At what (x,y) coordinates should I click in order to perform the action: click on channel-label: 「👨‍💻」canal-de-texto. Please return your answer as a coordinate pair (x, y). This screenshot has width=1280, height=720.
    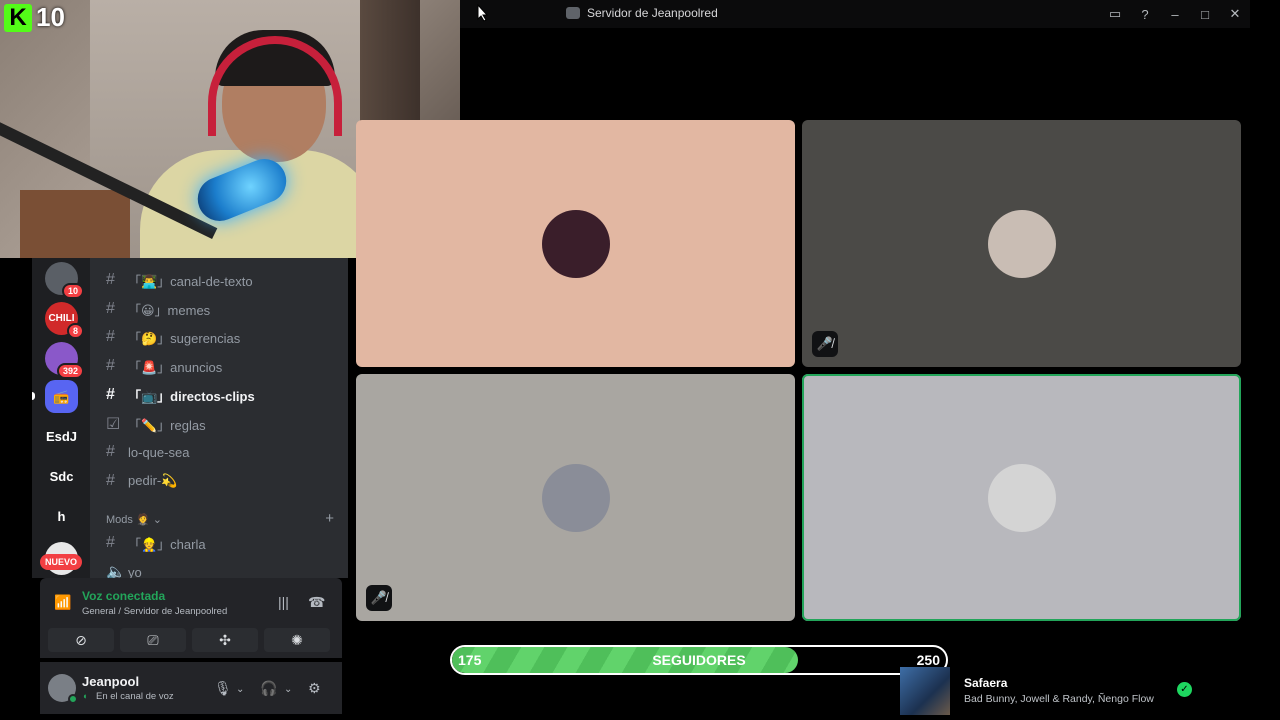
    Looking at the image, I should click on (190, 281).